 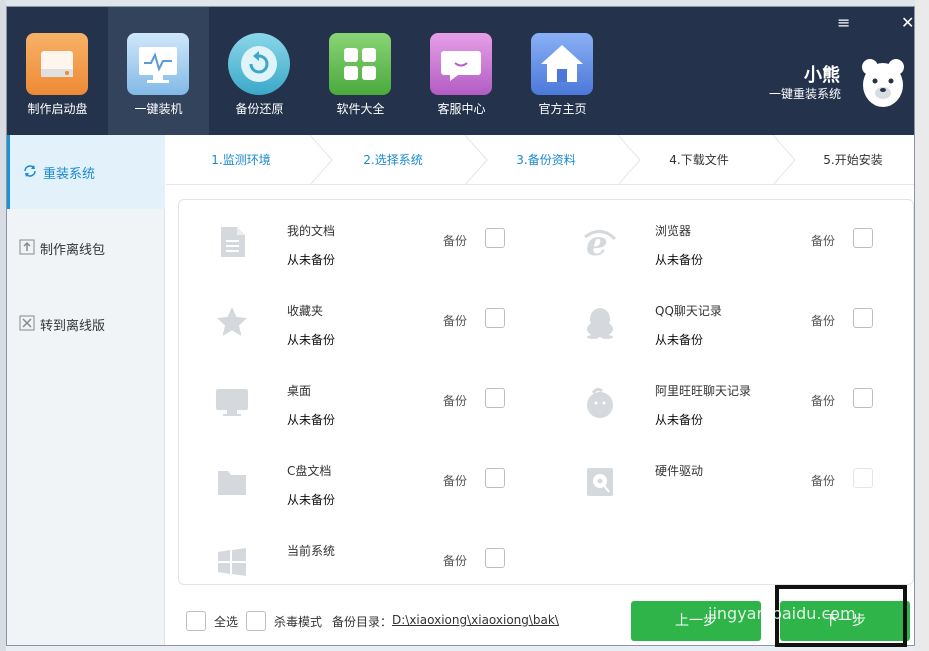 I want to click on nav-label: 客服中心, so click(x=461, y=109).